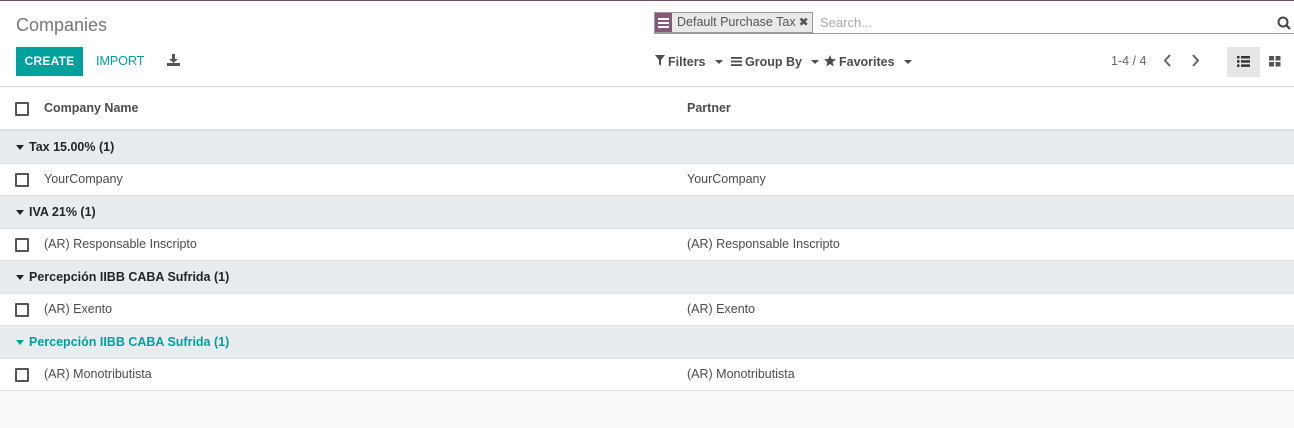 Image resolution: width=1294 pixels, height=428 pixels. Describe the element at coordinates (647, 109) in the screenshot. I see `table-header: Company Name Partner` at that location.